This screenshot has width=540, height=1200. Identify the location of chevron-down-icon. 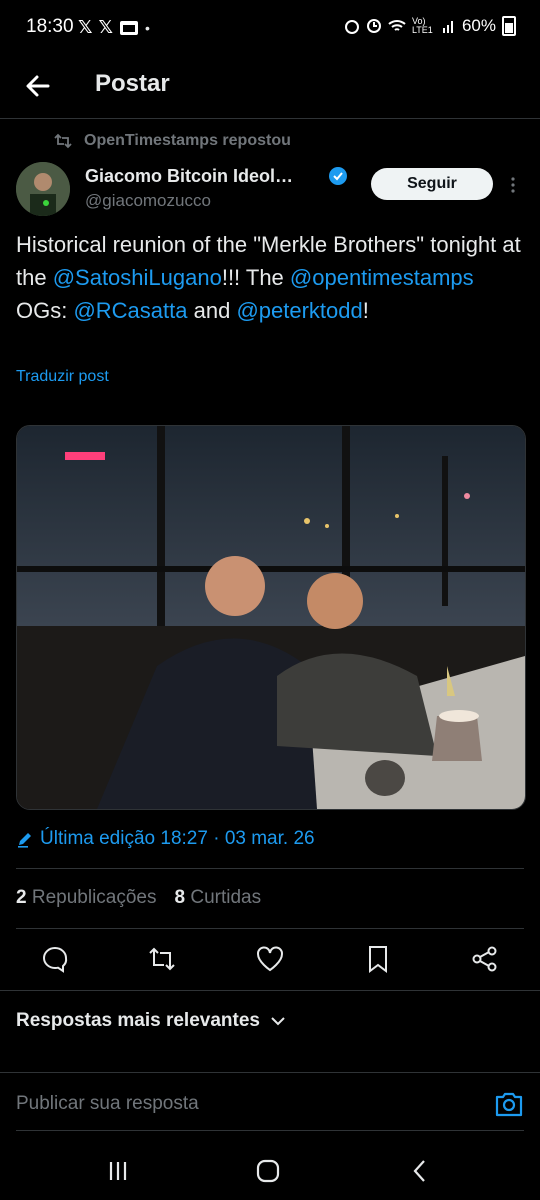
(278, 1021).